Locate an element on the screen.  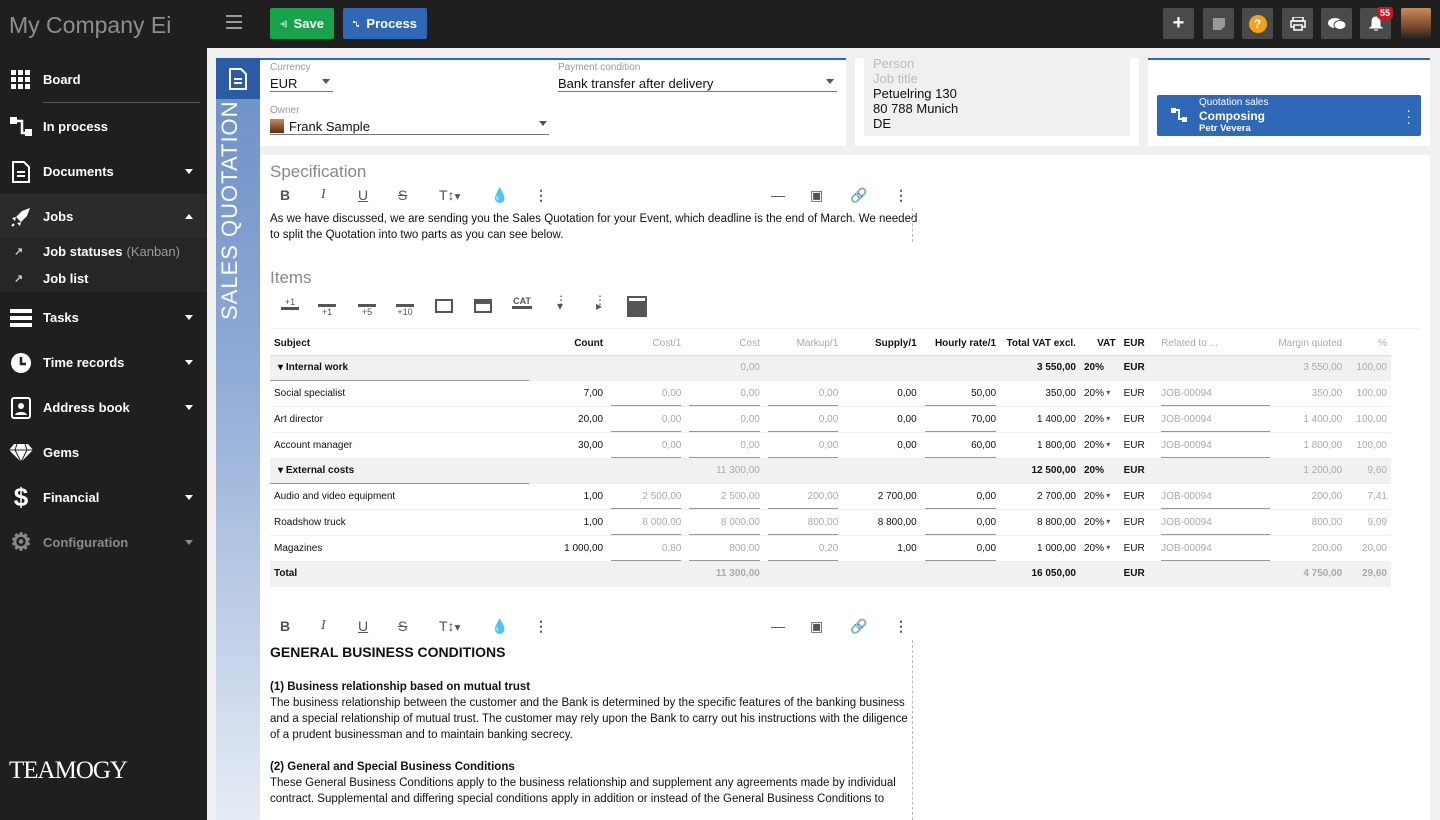
company-name: My Company Ei is located at coordinates (90, 26).